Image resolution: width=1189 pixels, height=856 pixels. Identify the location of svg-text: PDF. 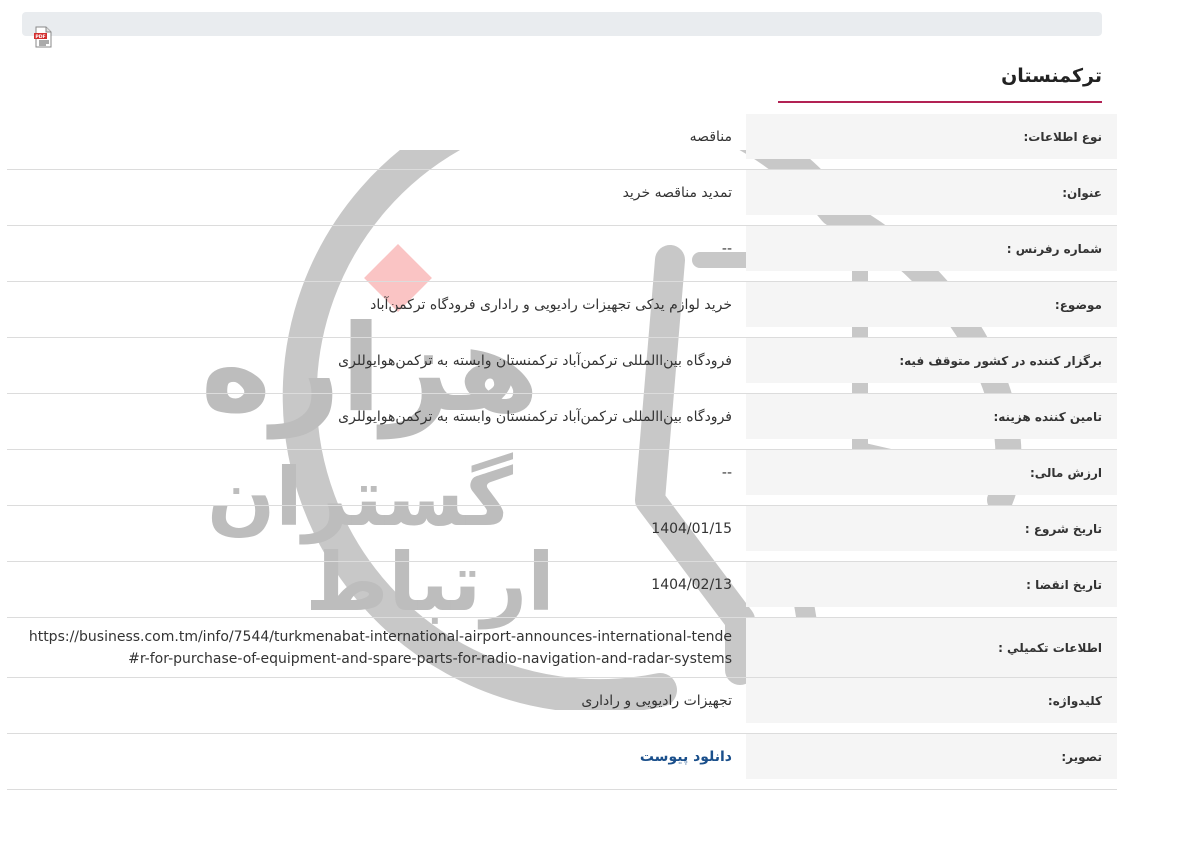
(40, 37).